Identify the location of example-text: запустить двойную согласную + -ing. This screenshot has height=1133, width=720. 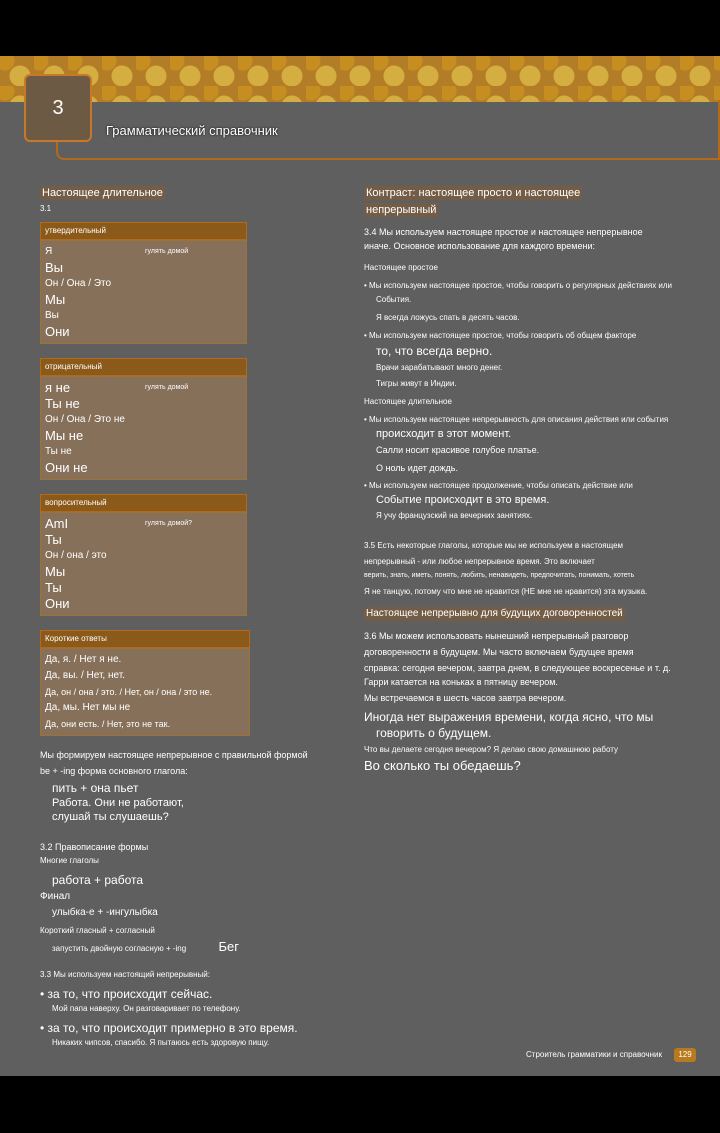
(119, 948).